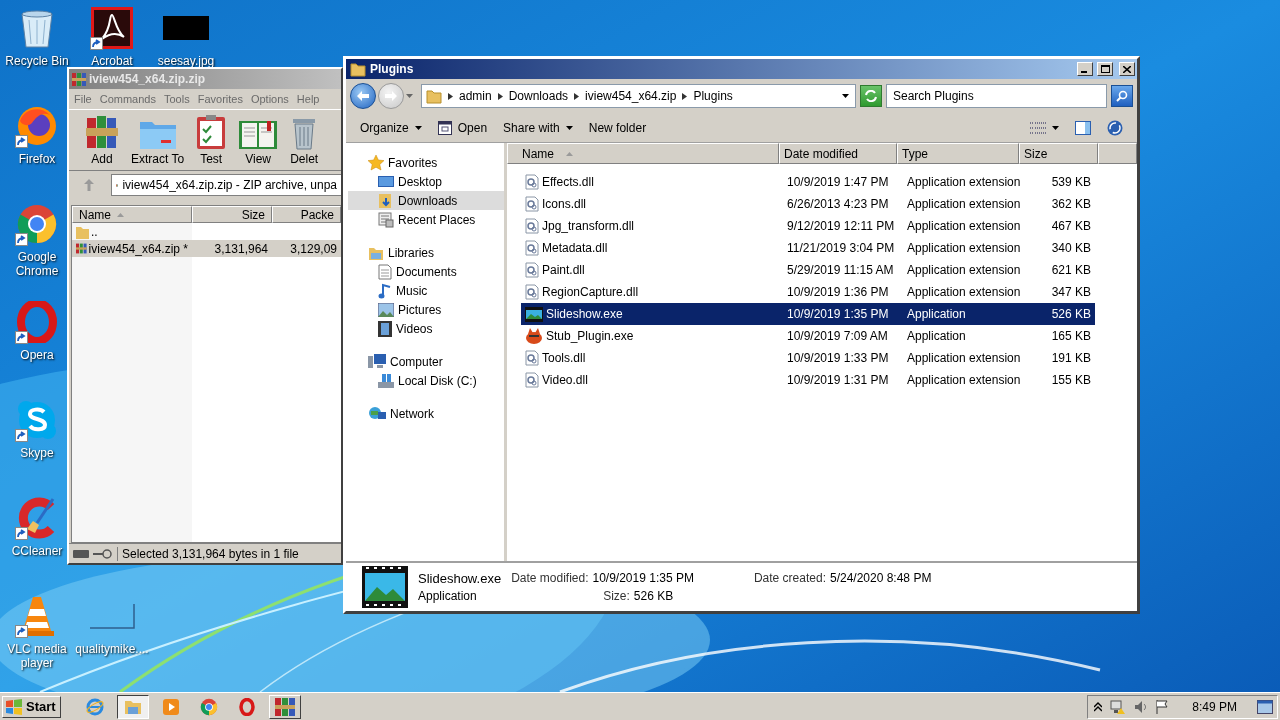 The image size is (1280, 720). What do you see at coordinates (385, 328) in the screenshot?
I see `film-strip-icon` at bounding box center [385, 328].